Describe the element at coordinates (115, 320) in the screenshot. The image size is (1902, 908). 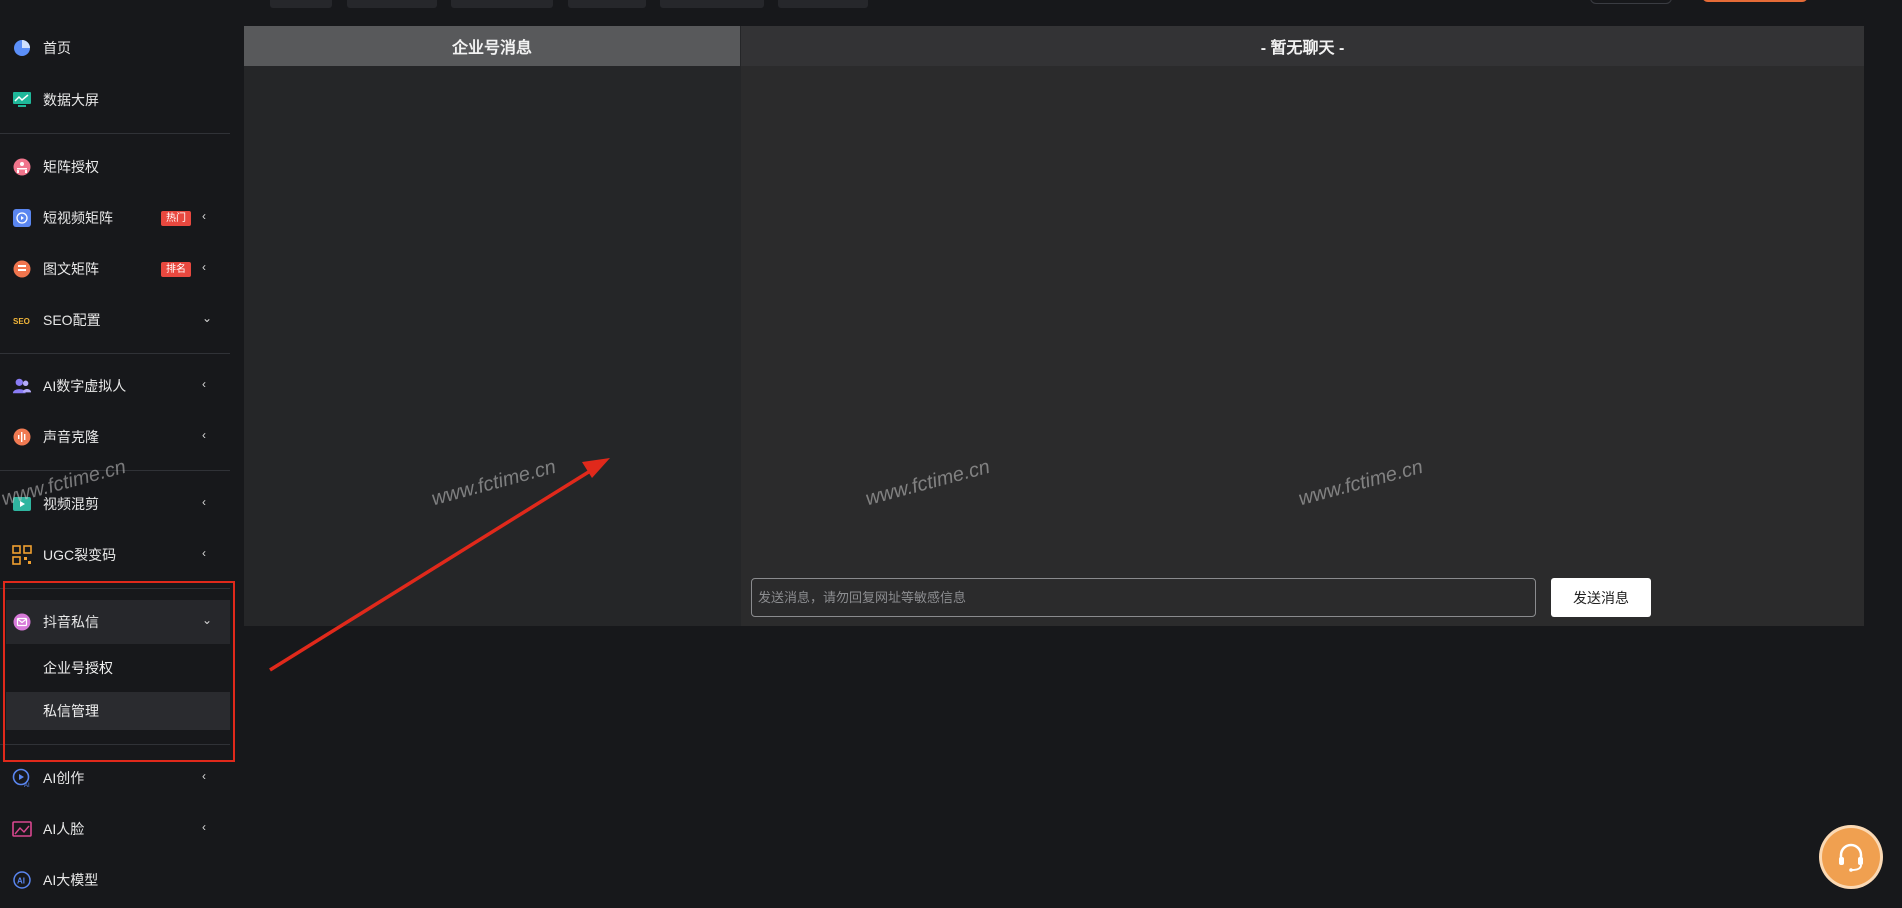
I see `sidebar-item-seo: SEO SEO配置 ⌄` at that location.